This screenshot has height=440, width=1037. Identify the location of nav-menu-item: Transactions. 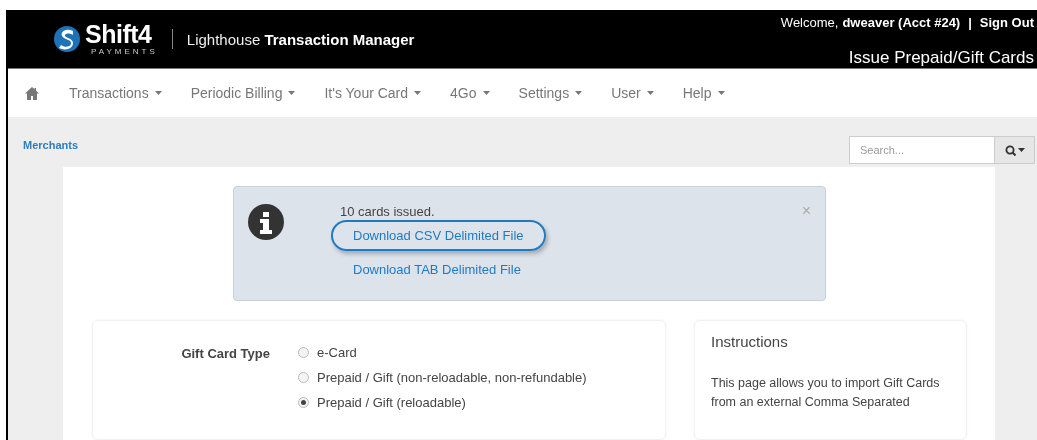
(115, 93).